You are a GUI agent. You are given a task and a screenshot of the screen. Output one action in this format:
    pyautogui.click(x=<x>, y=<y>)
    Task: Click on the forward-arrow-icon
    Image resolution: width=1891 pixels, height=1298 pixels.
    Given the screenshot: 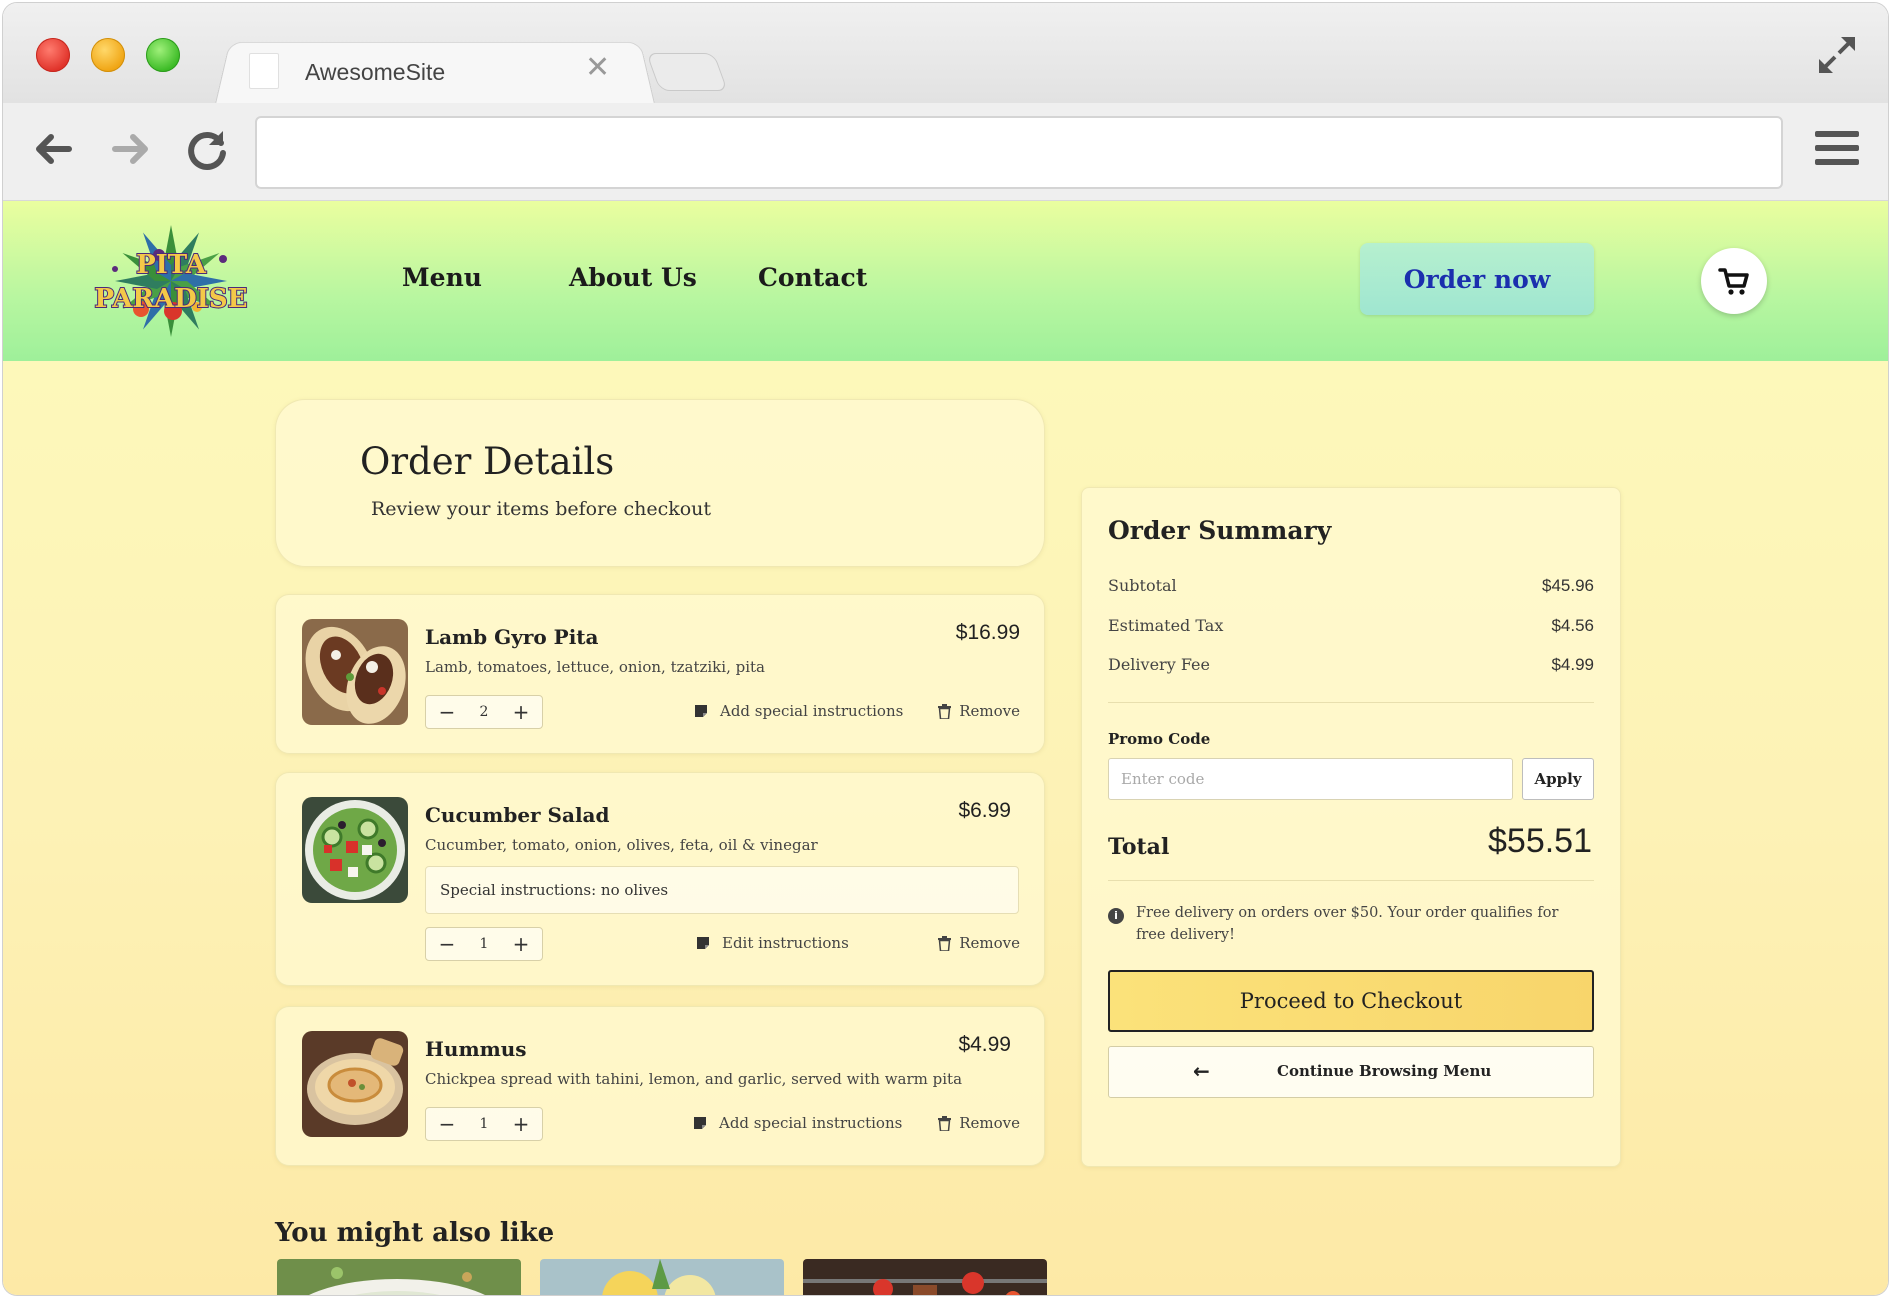 What is the action you would take?
    pyautogui.click(x=131, y=149)
    